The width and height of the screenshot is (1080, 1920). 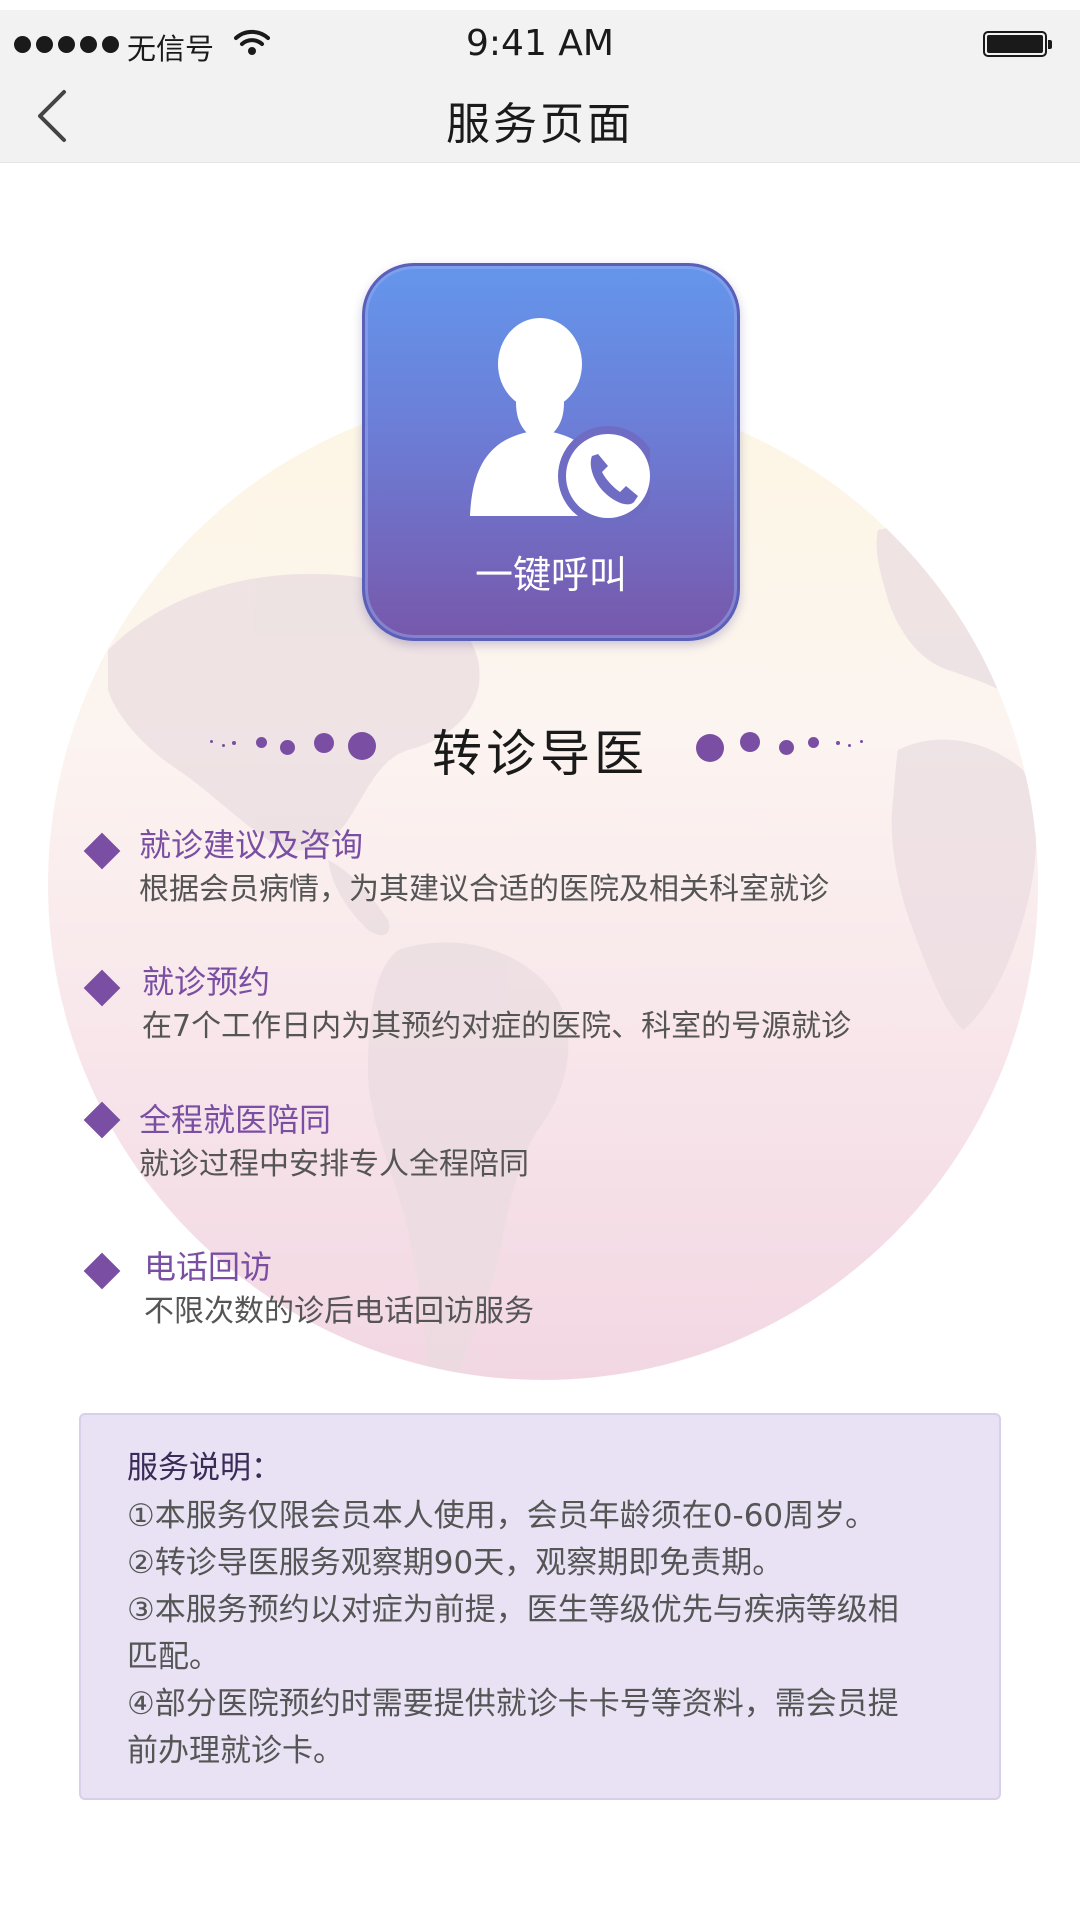 I want to click on status-time: 9:41 AM, so click(x=540, y=43).